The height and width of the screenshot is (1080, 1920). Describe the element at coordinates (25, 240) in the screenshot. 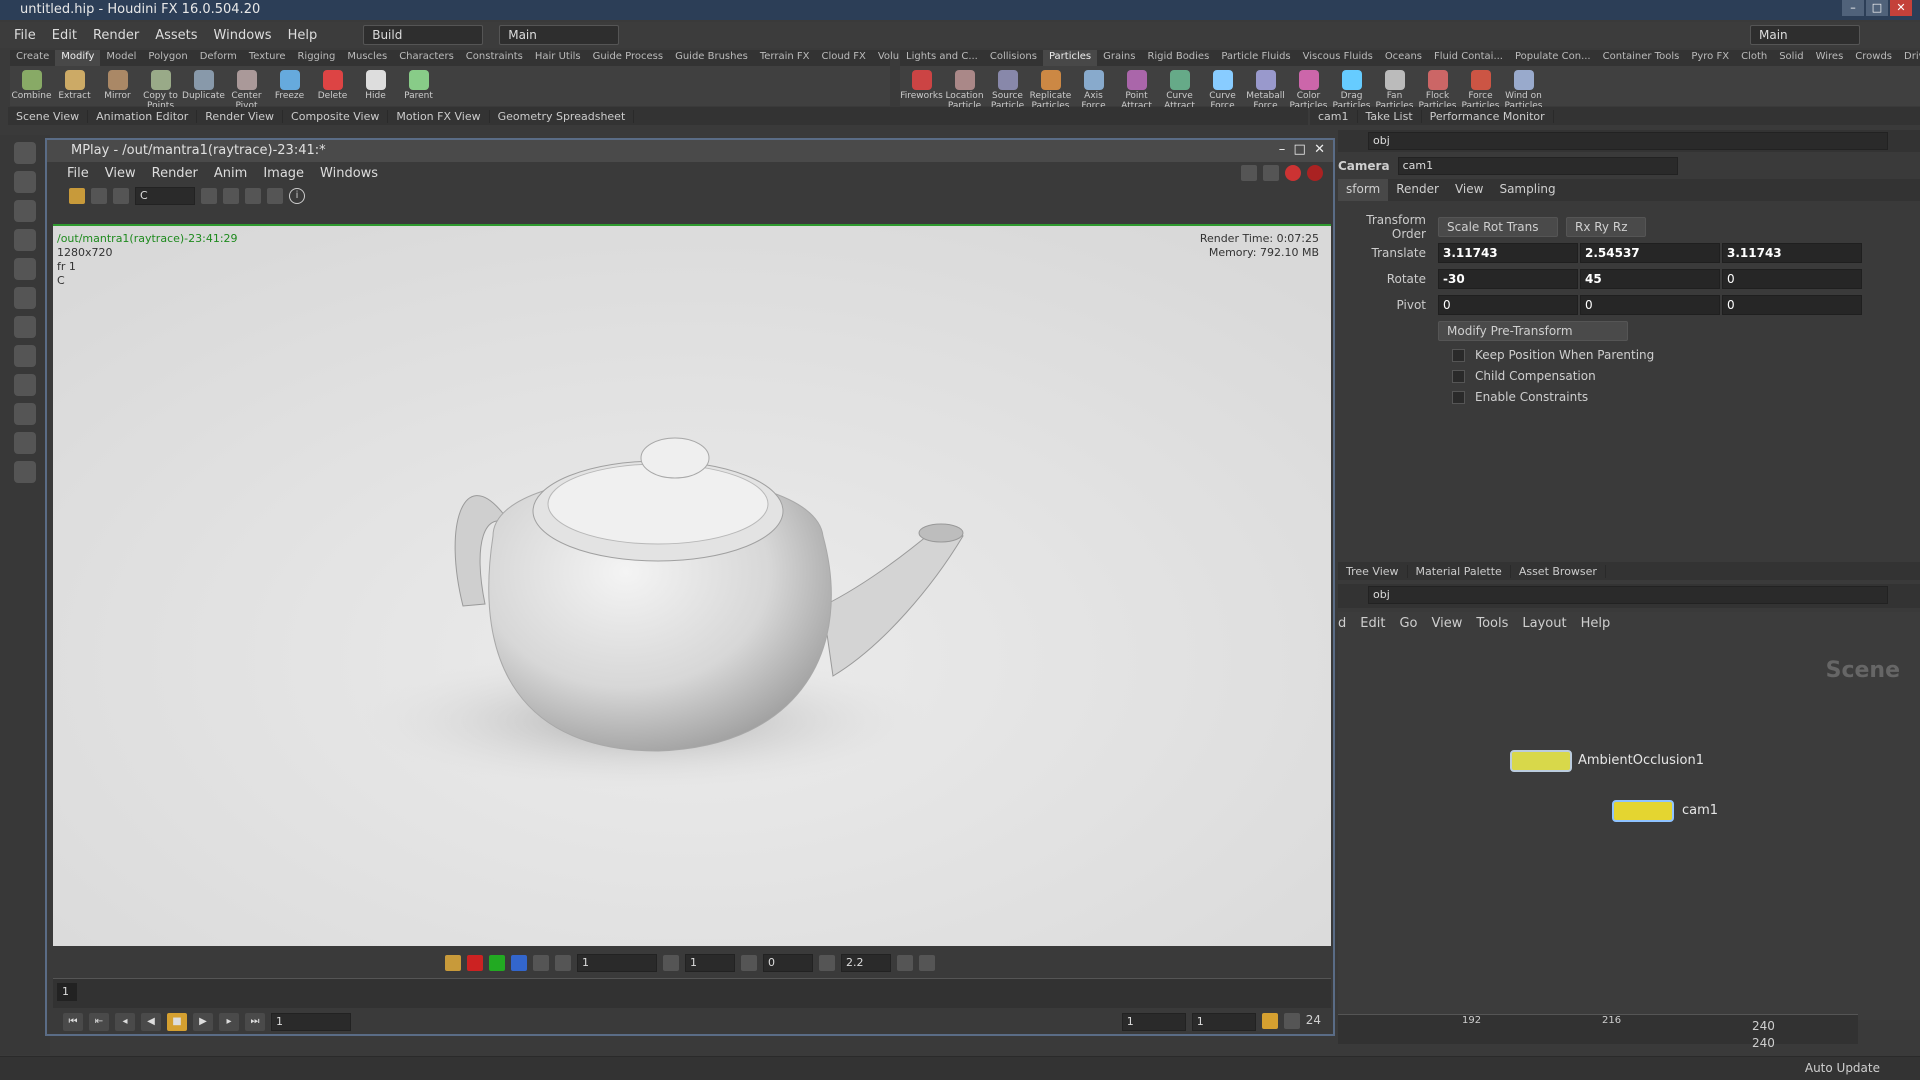

I see `pose-tool-icon` at that location.